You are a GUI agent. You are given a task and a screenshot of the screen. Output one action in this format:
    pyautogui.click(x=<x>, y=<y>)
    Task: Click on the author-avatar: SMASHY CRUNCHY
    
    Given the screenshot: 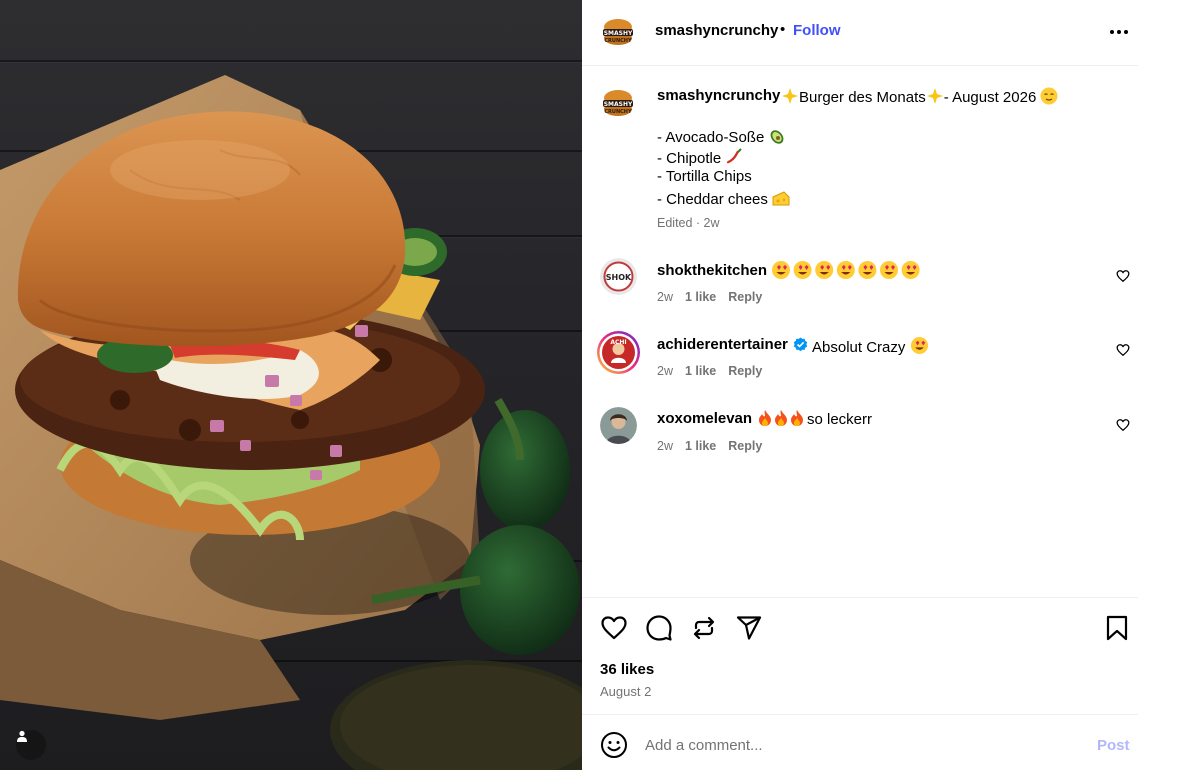 What is the action you would take?
    pyautogui.click(x=618, y=32)
    